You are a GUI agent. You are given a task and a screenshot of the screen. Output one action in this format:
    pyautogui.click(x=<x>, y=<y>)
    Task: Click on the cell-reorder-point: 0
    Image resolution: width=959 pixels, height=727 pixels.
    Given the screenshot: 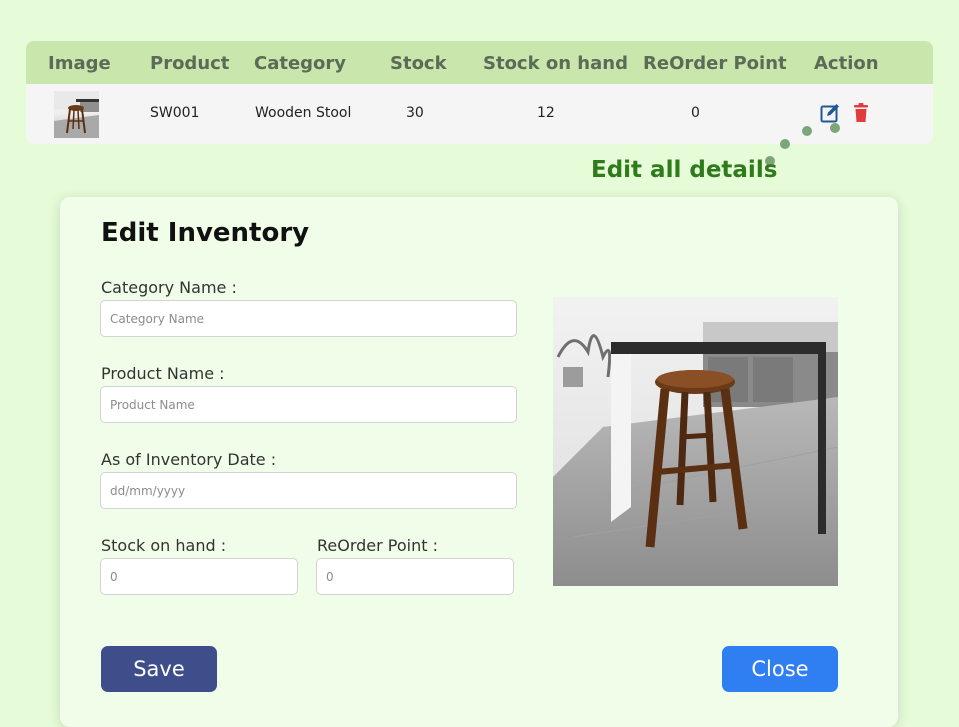 What is the action you would take?
    pyautogui.click(x=695, y=113)
    